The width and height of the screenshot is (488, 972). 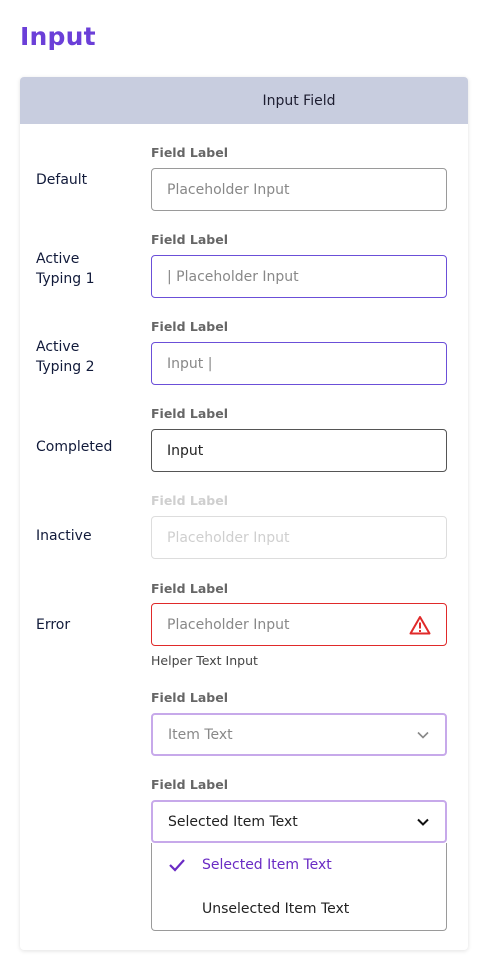 I want to click on state-label-error: Error, so click(x=53, y=625).